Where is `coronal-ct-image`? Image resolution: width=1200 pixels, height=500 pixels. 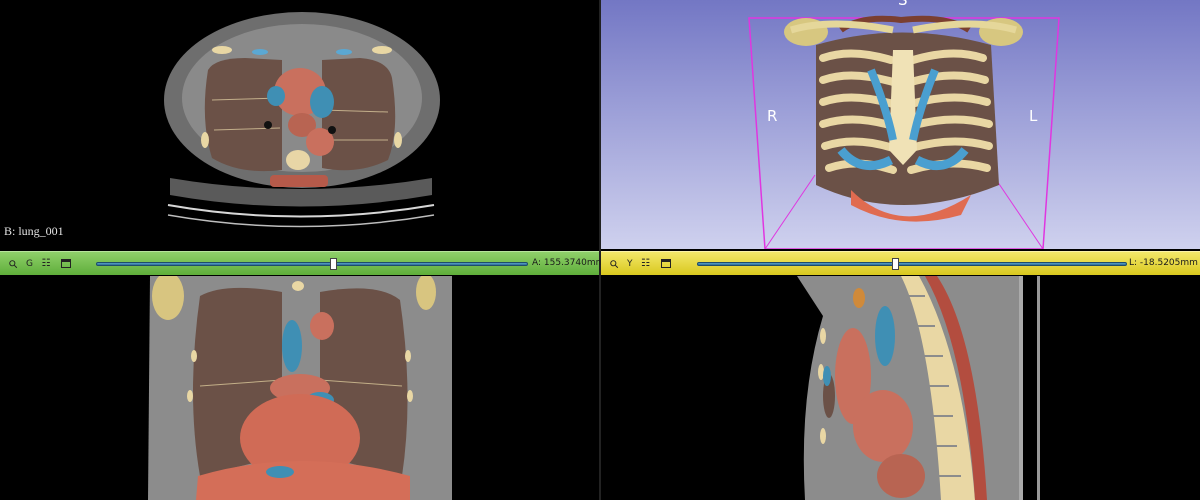 coronal-ct-image is located at coordinates (300, 388).